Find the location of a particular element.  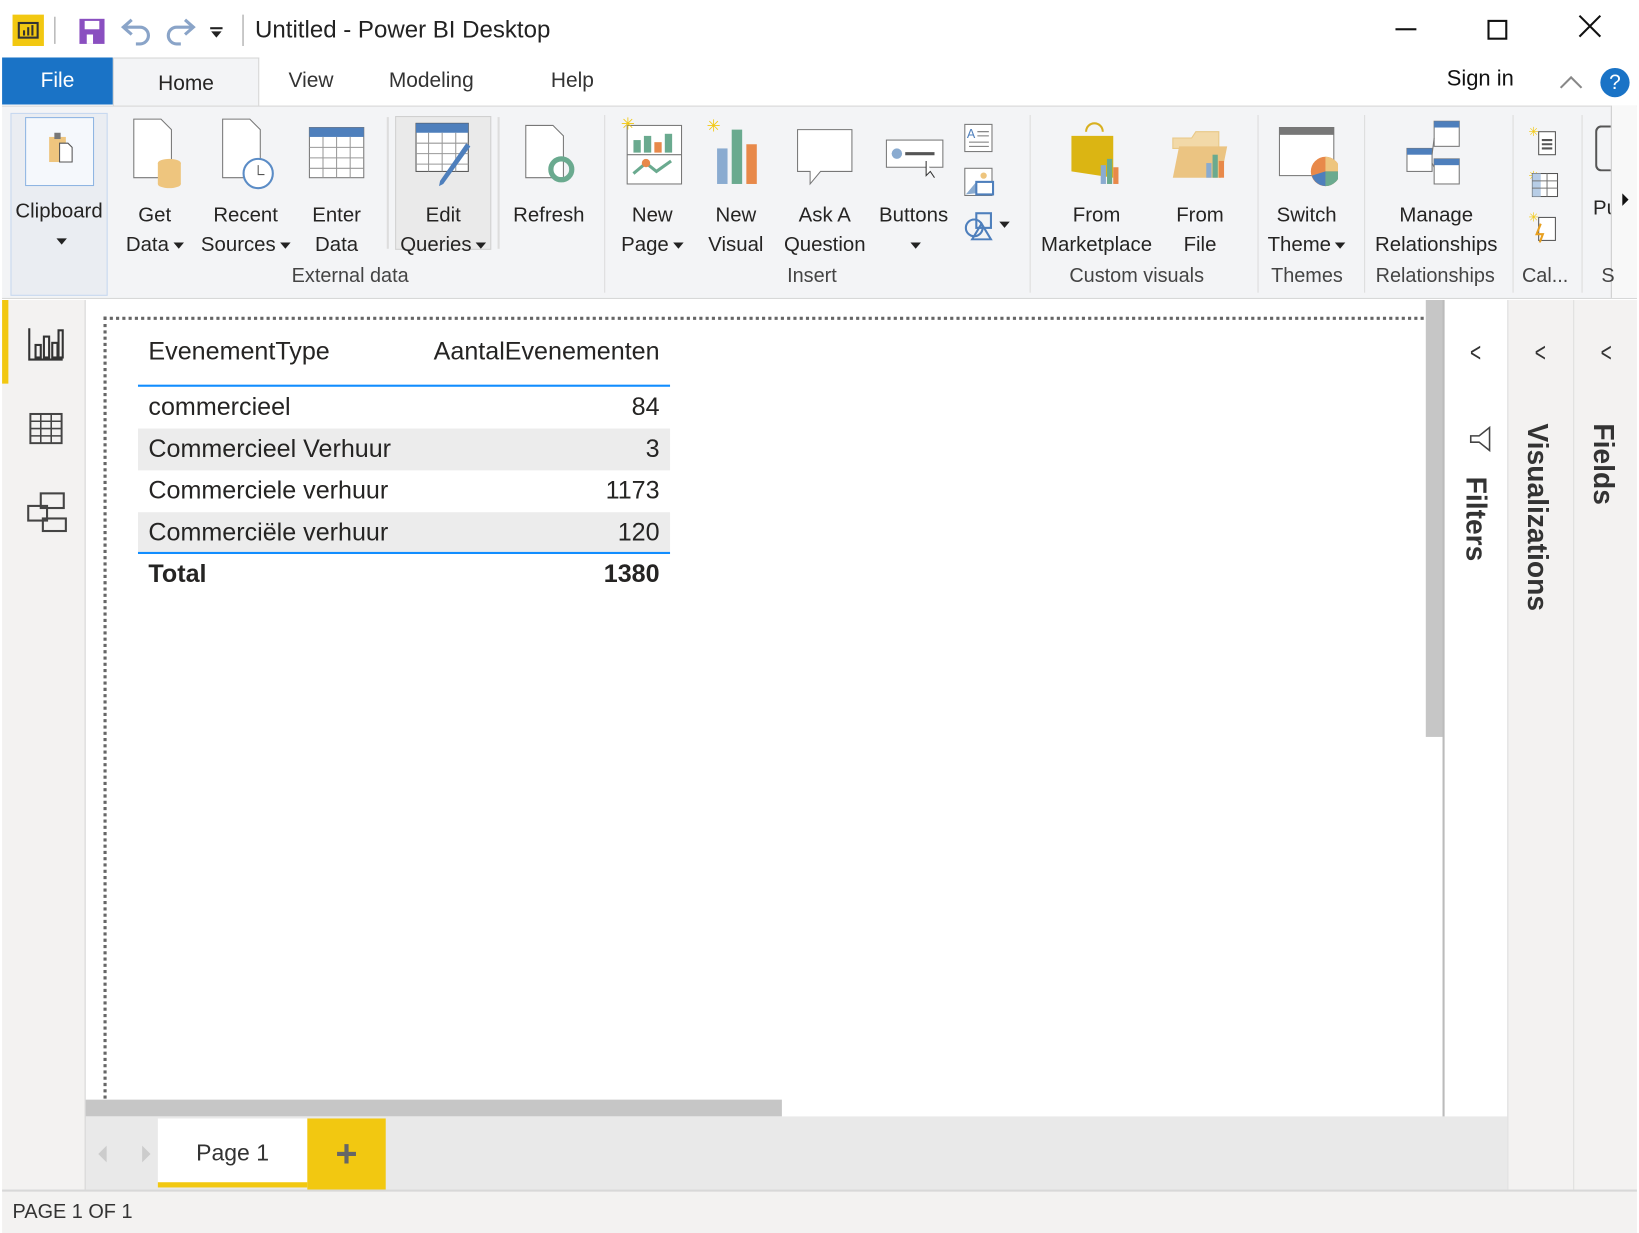

theme-icon is located at coordinates (1308, 157).